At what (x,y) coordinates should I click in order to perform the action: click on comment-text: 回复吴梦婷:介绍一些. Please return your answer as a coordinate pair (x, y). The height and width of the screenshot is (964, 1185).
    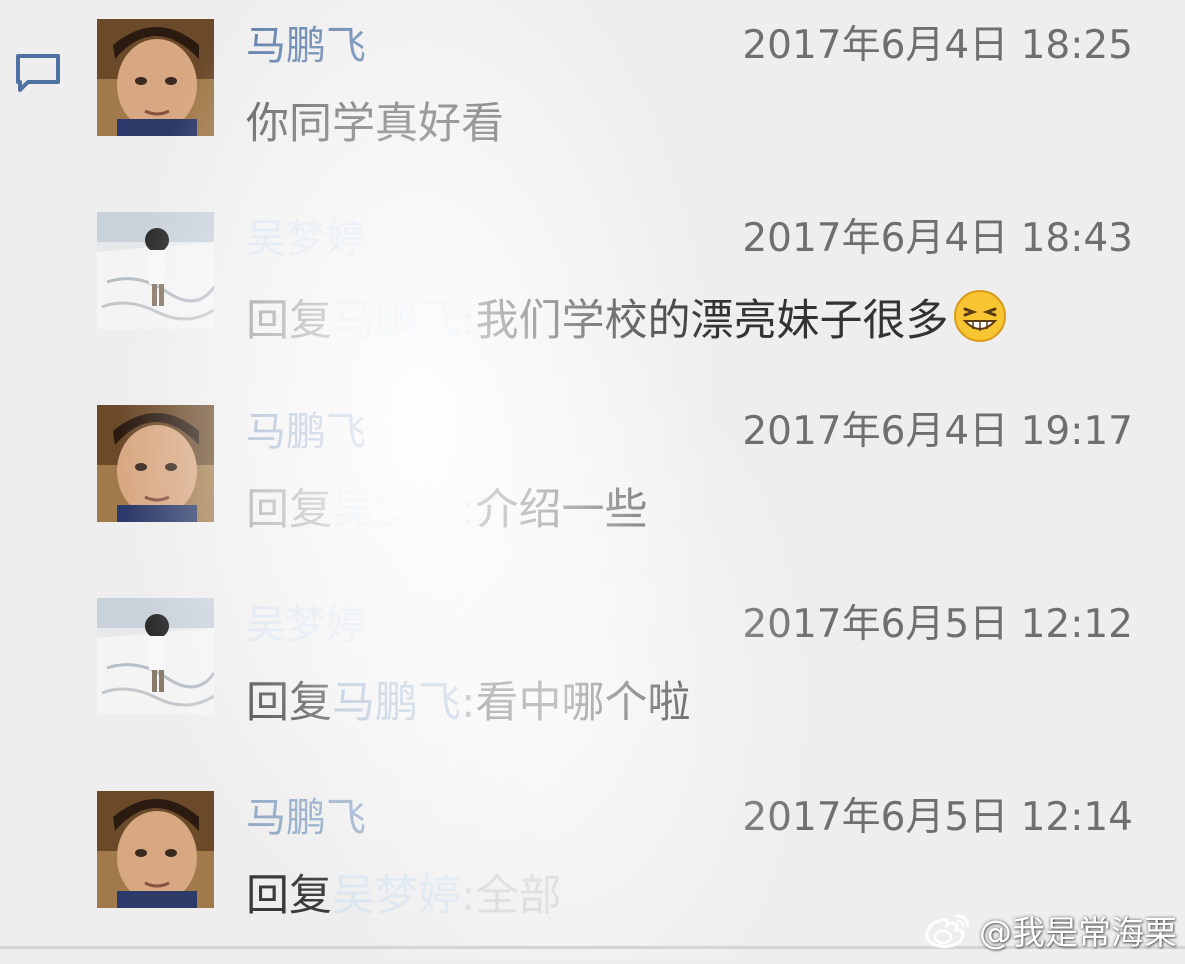
    Looking at the image, I should click on (447, 510).